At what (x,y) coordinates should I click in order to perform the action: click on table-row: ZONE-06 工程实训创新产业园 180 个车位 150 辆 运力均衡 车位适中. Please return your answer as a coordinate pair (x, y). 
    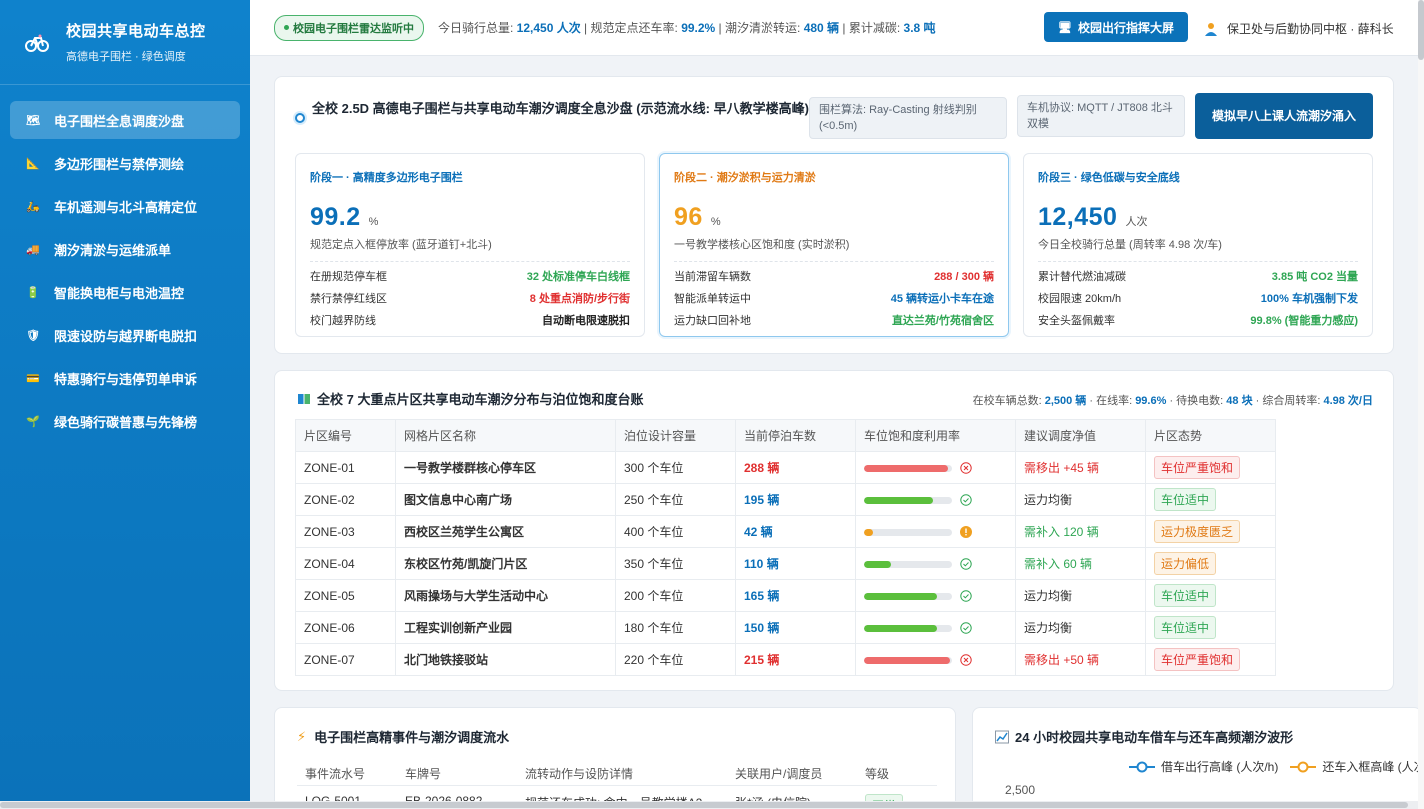
    Looking at the image, I should click on (834, 627).